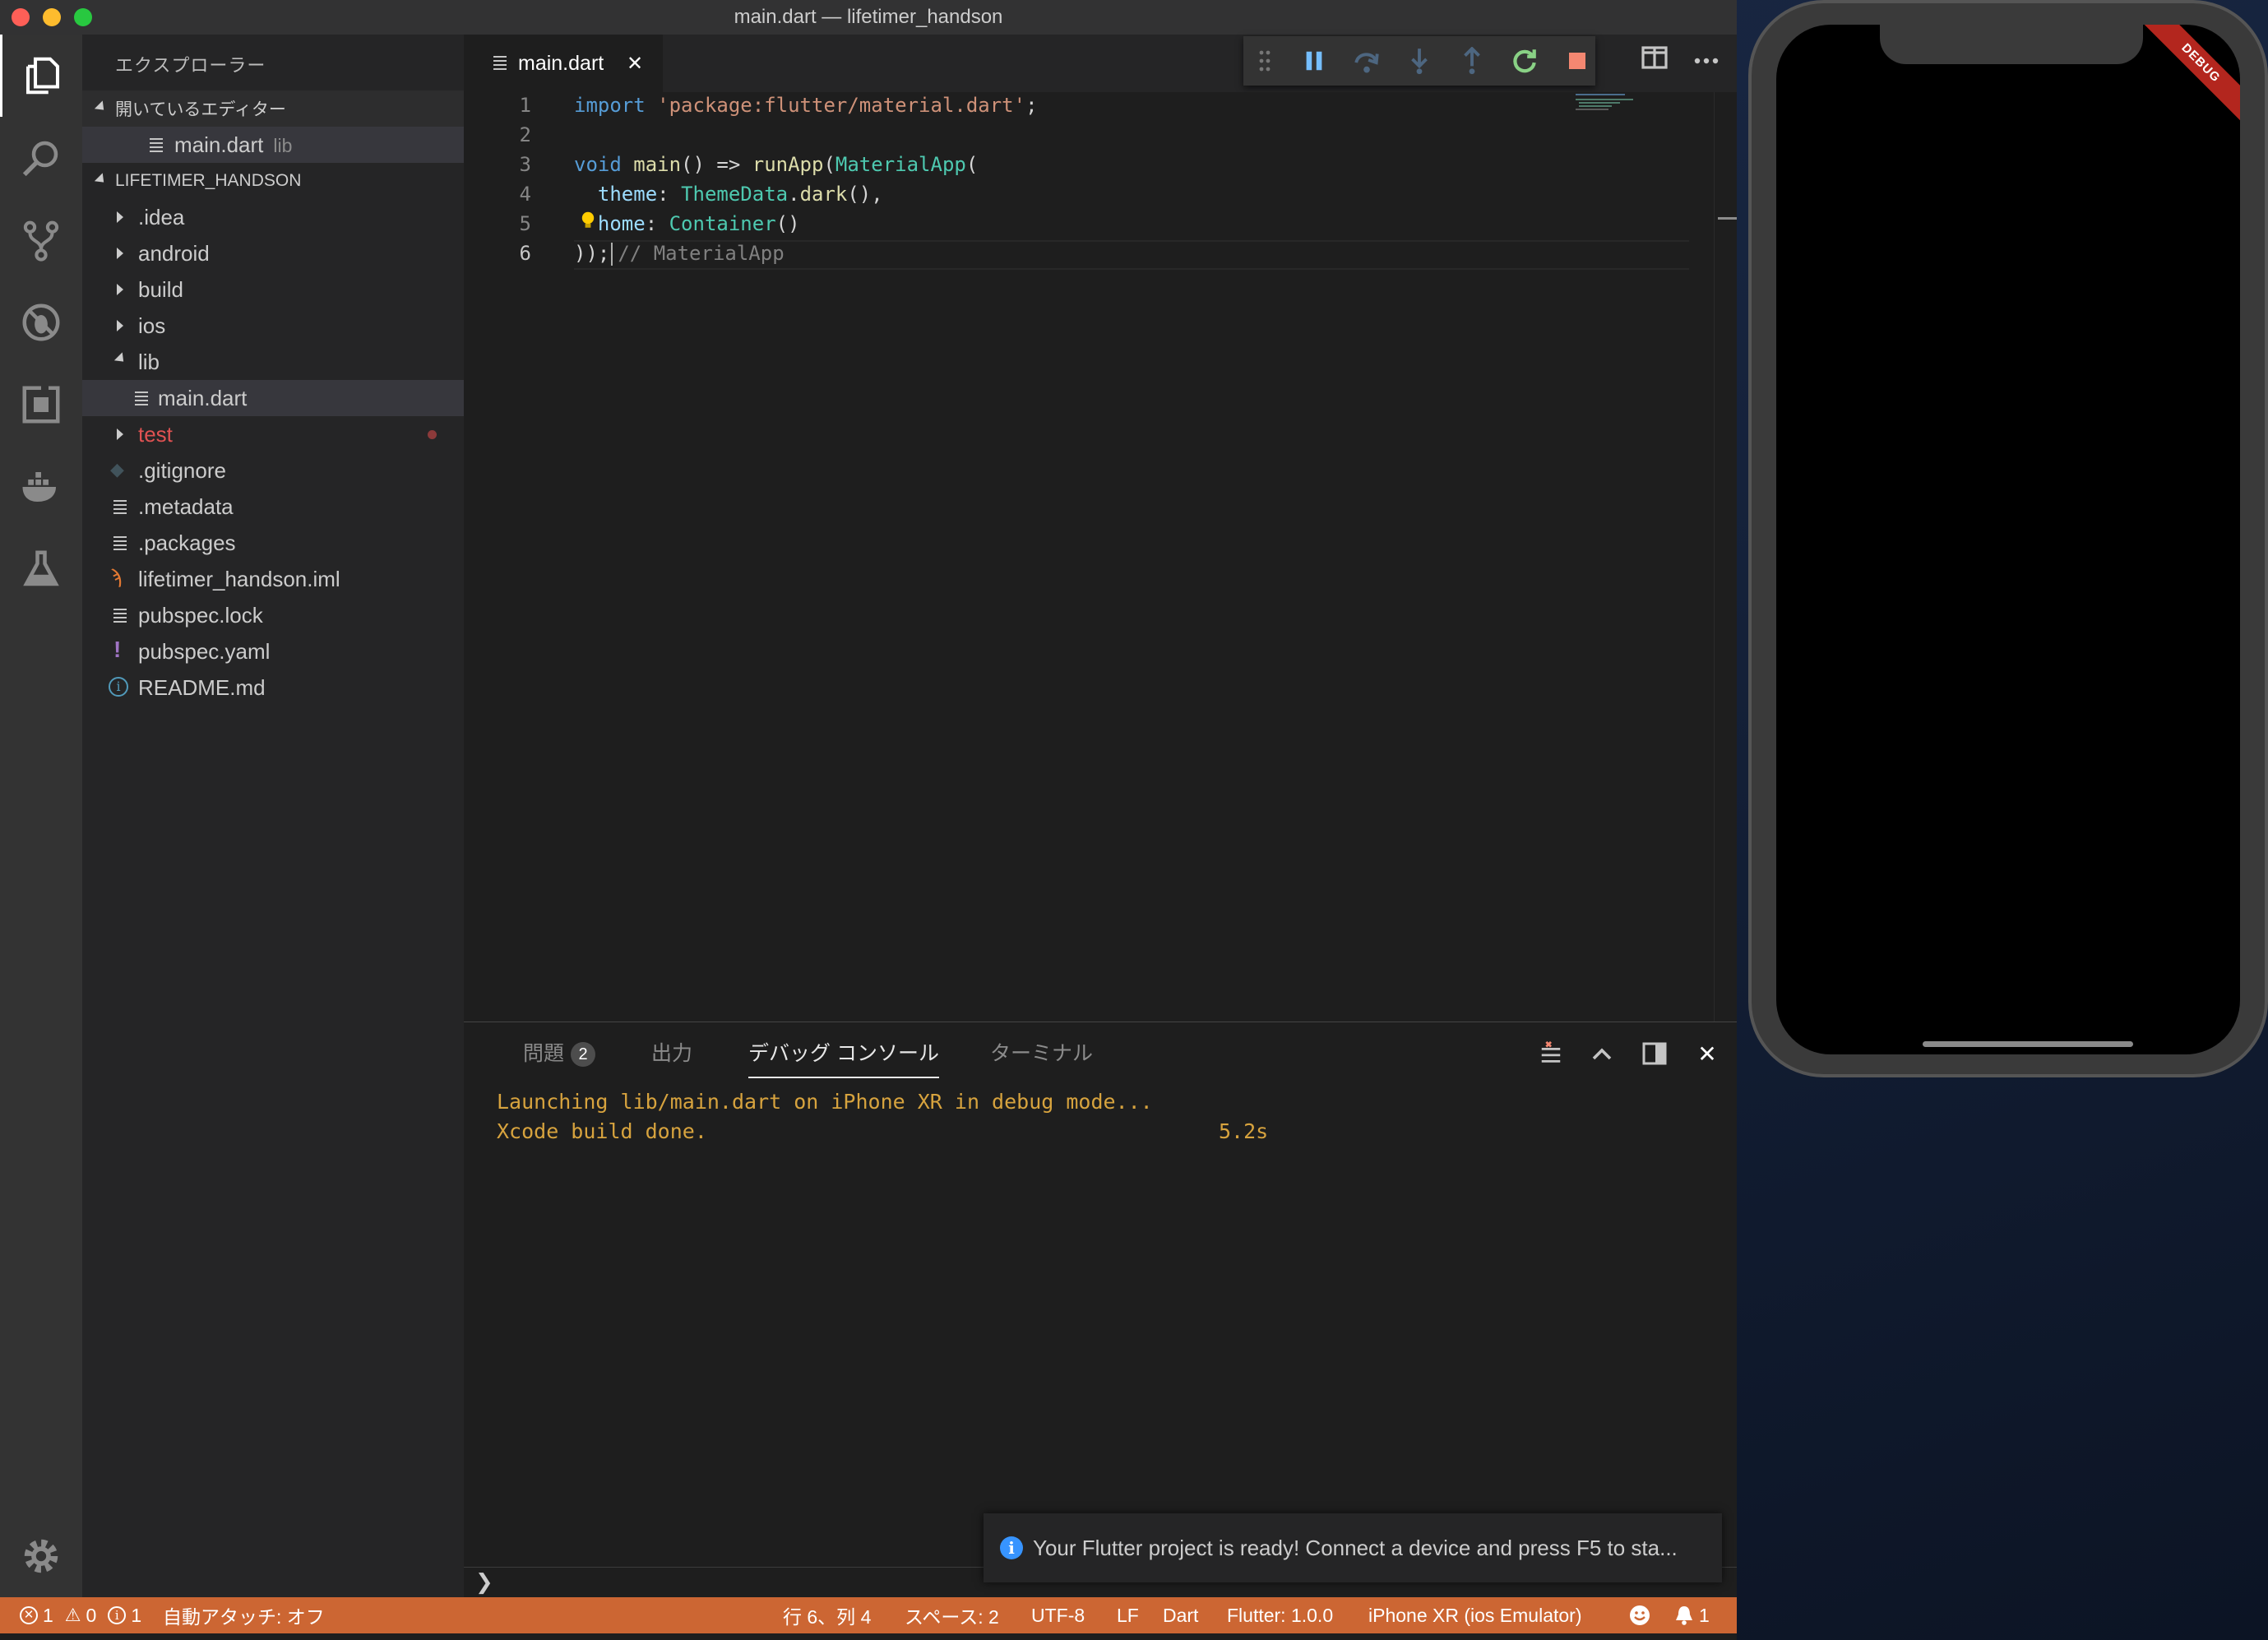 This screenshot has height=1640, width=2268. Describe the element at coordinates (635, 64) in the screenshot. I see `close-tab-icon: ✕` at that location.